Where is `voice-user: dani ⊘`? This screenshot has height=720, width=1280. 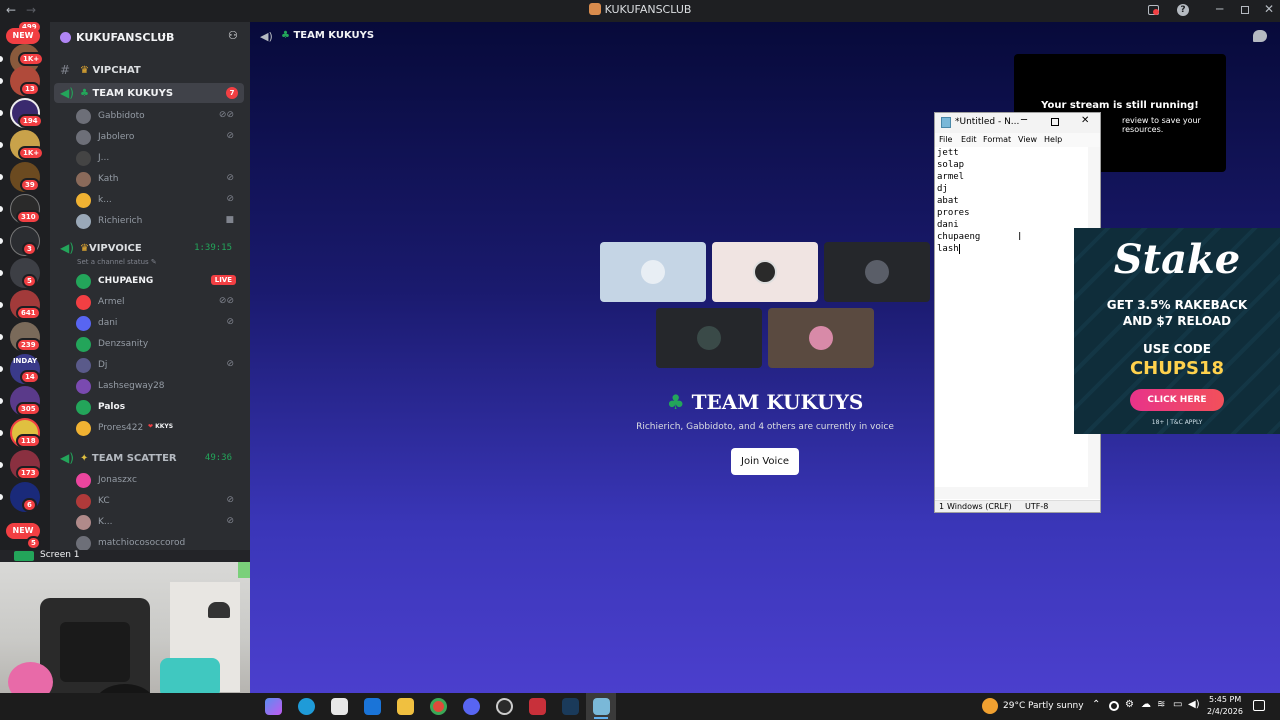
voice-user: dani ⊘ is located at coordinates (161, 323).